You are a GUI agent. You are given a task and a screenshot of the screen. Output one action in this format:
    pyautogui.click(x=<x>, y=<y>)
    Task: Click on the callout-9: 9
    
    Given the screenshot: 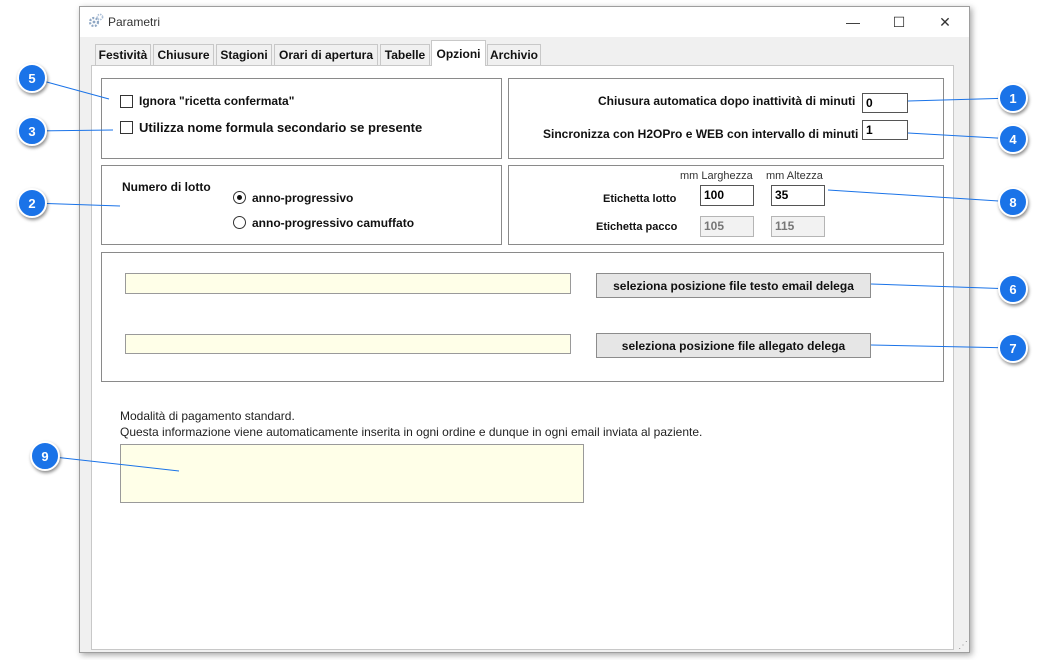 What is the action you would take?
    pyautogui.click(x=45, y=456)
    